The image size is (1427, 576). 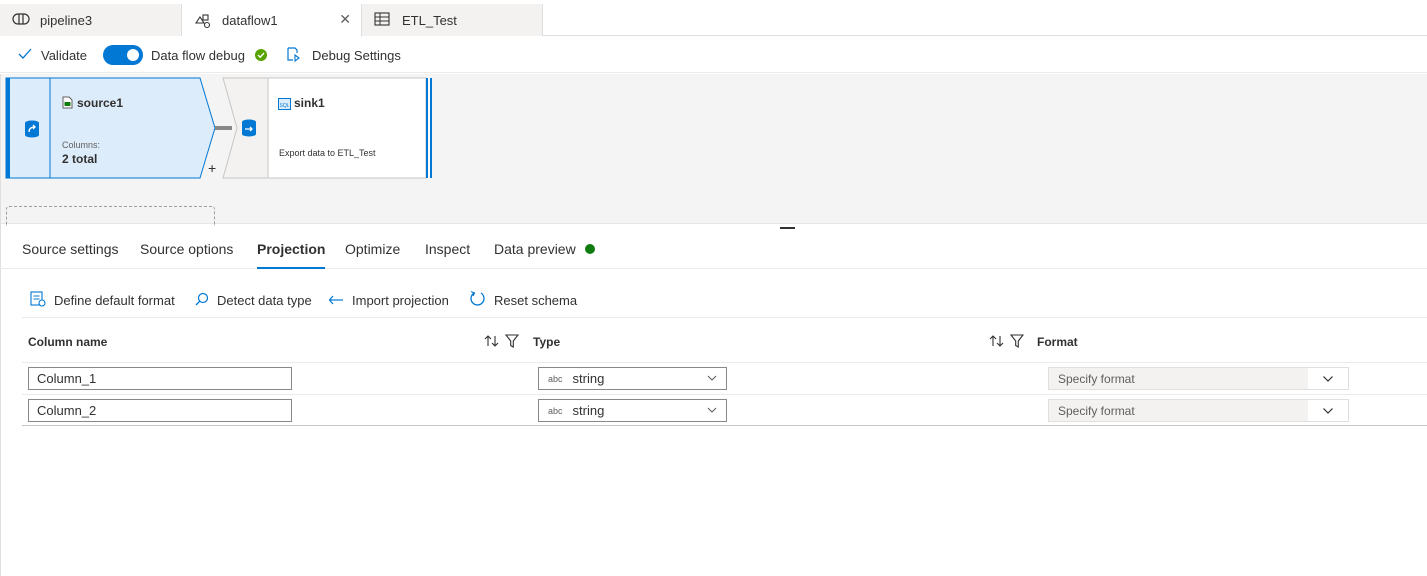 What do you see at coordinates (713, 55) in the screenshot?
I see `dataflow-toolbar: Validate Data flow debug Debug Settings` at bounding box center [713, 55].